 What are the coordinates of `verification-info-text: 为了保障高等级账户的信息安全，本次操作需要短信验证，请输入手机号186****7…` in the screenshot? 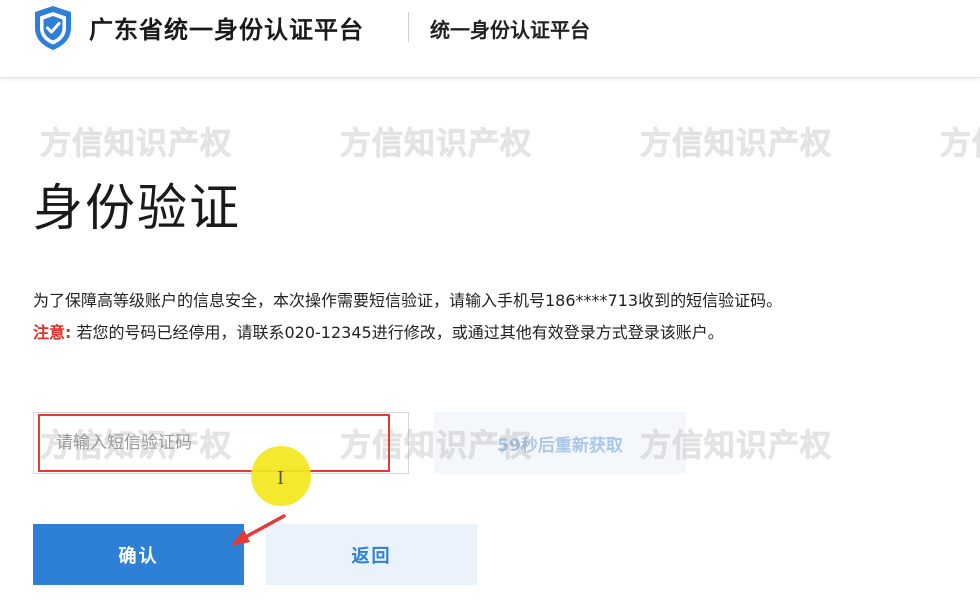 It's located at (408, 300).